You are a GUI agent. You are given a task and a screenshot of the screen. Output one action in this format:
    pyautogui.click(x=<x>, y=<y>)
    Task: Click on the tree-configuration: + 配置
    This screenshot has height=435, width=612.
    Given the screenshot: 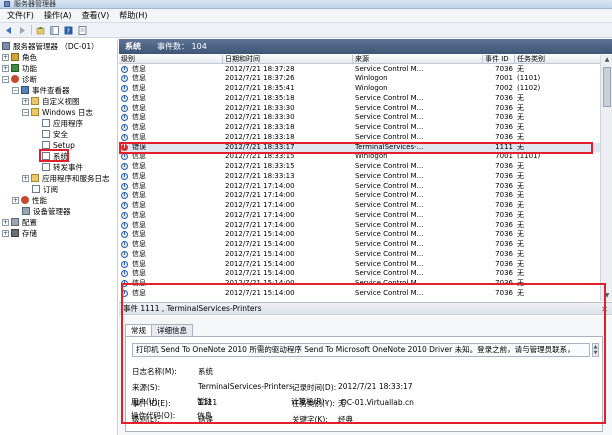 What is the action you would take?
    pyautogui.click(x=19, y=222)
    